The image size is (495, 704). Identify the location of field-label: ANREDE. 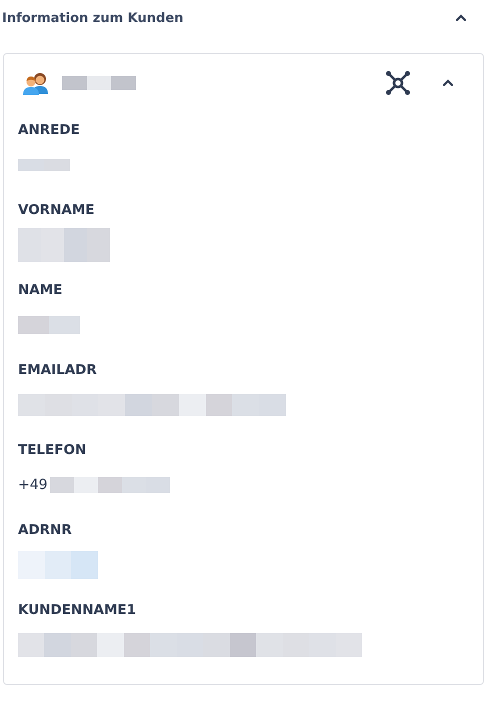
(49, 130).